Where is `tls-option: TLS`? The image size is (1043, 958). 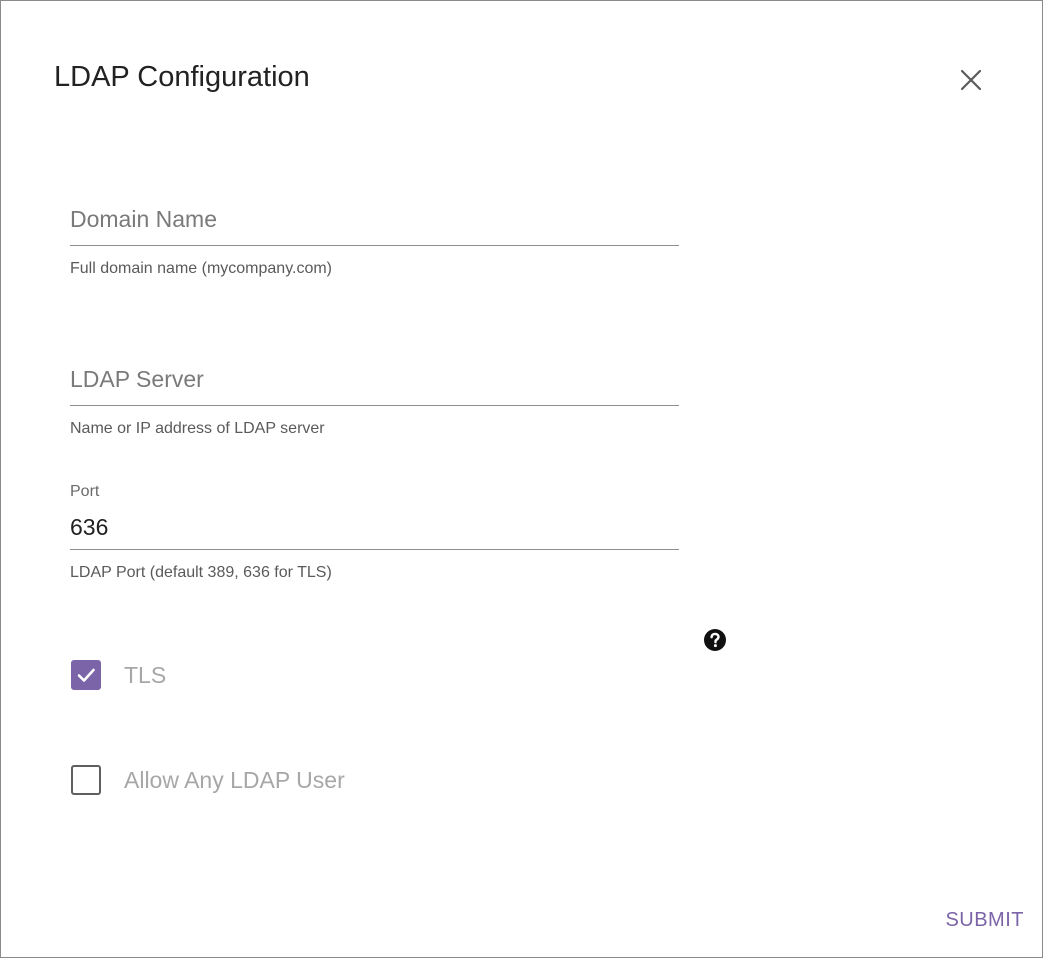
tls-option: TLS is located at coordinates (118, 675).